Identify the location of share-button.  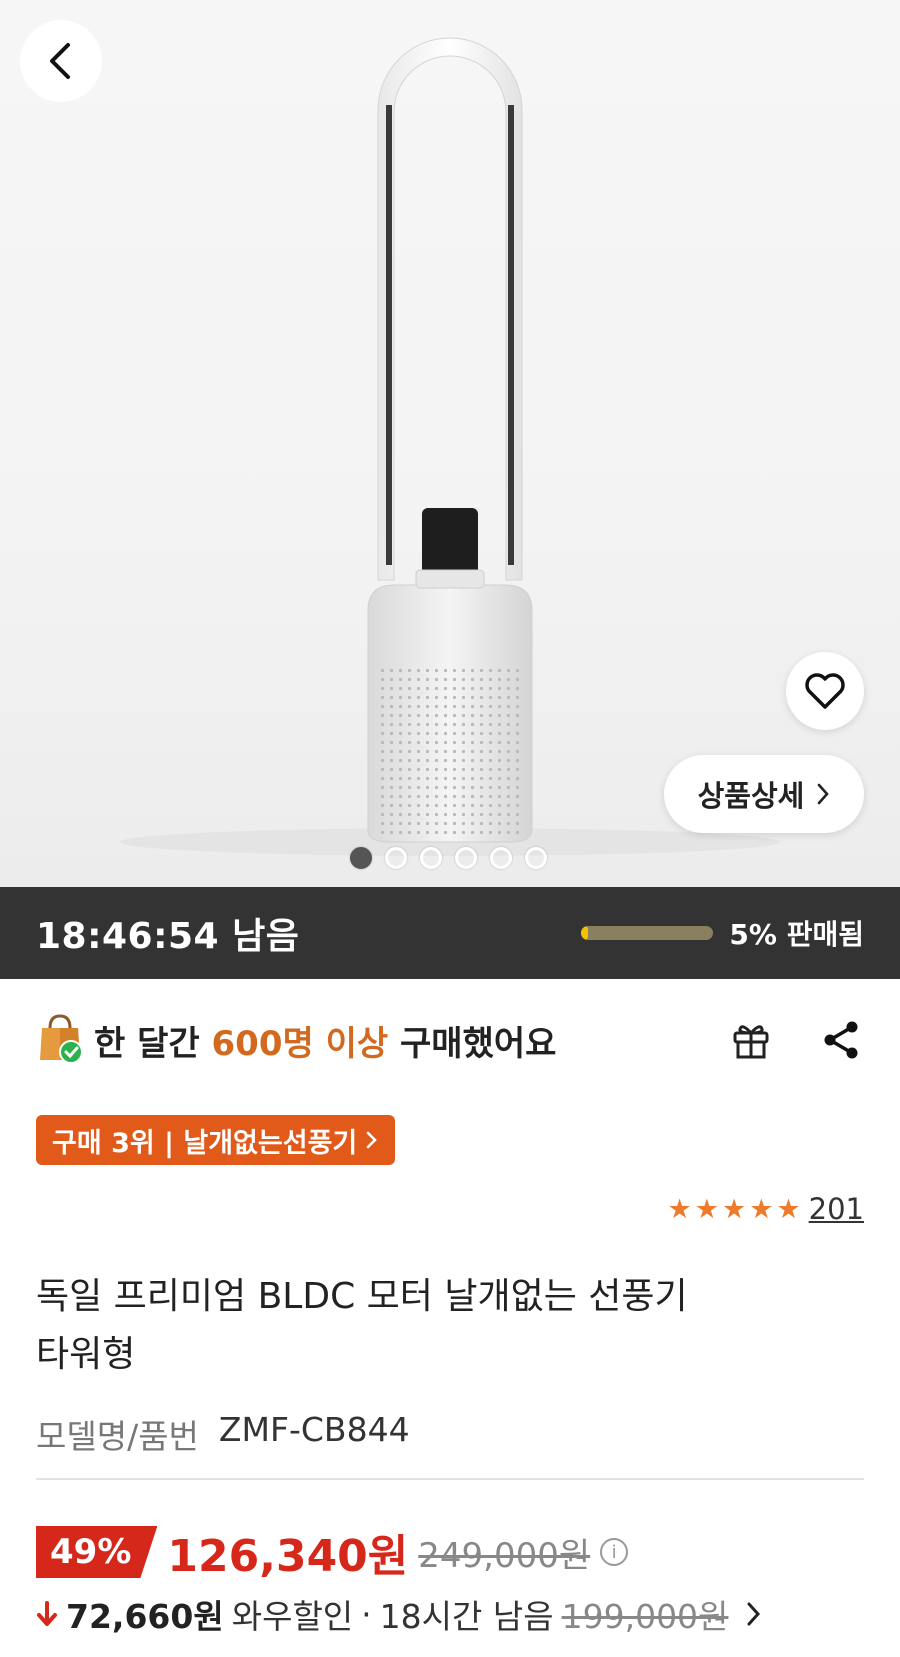
(841, 1040).